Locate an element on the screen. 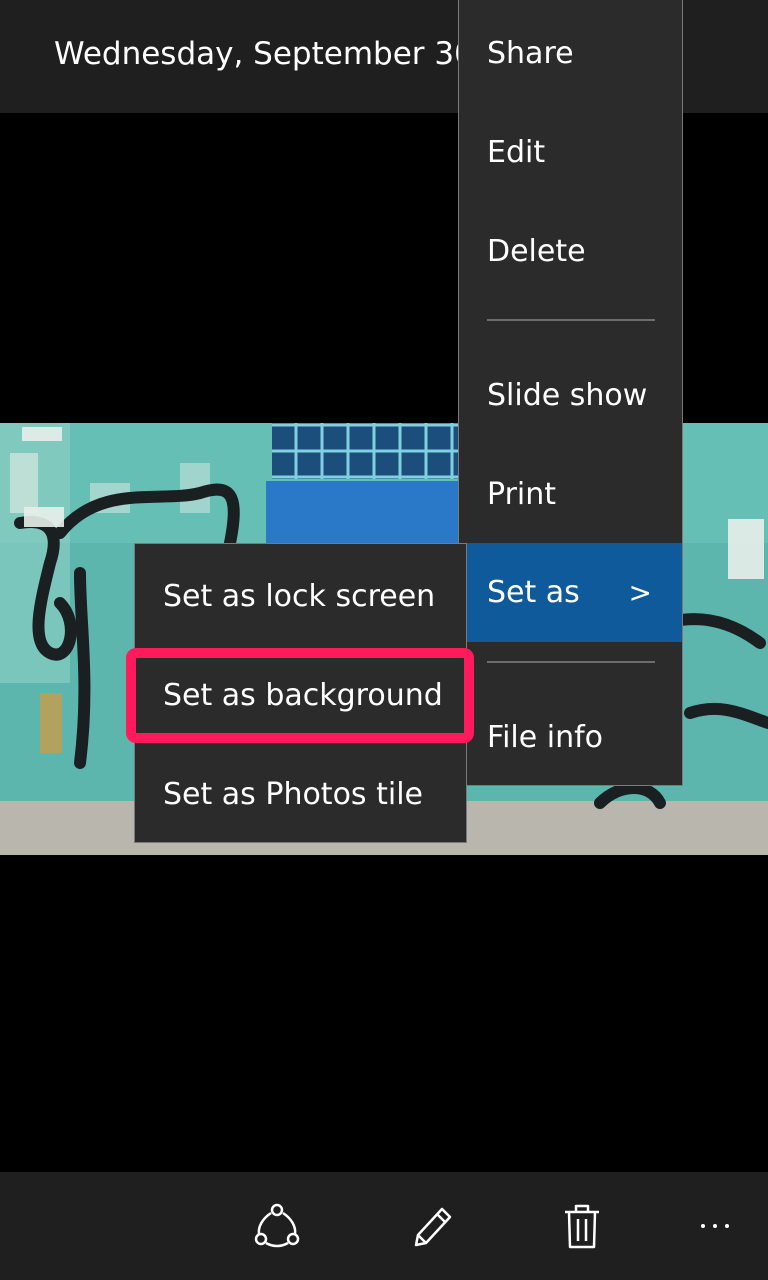 This screenshot has height=1280, width=768. submenu-item-background: Set as background is located at coordinates (300, 695).